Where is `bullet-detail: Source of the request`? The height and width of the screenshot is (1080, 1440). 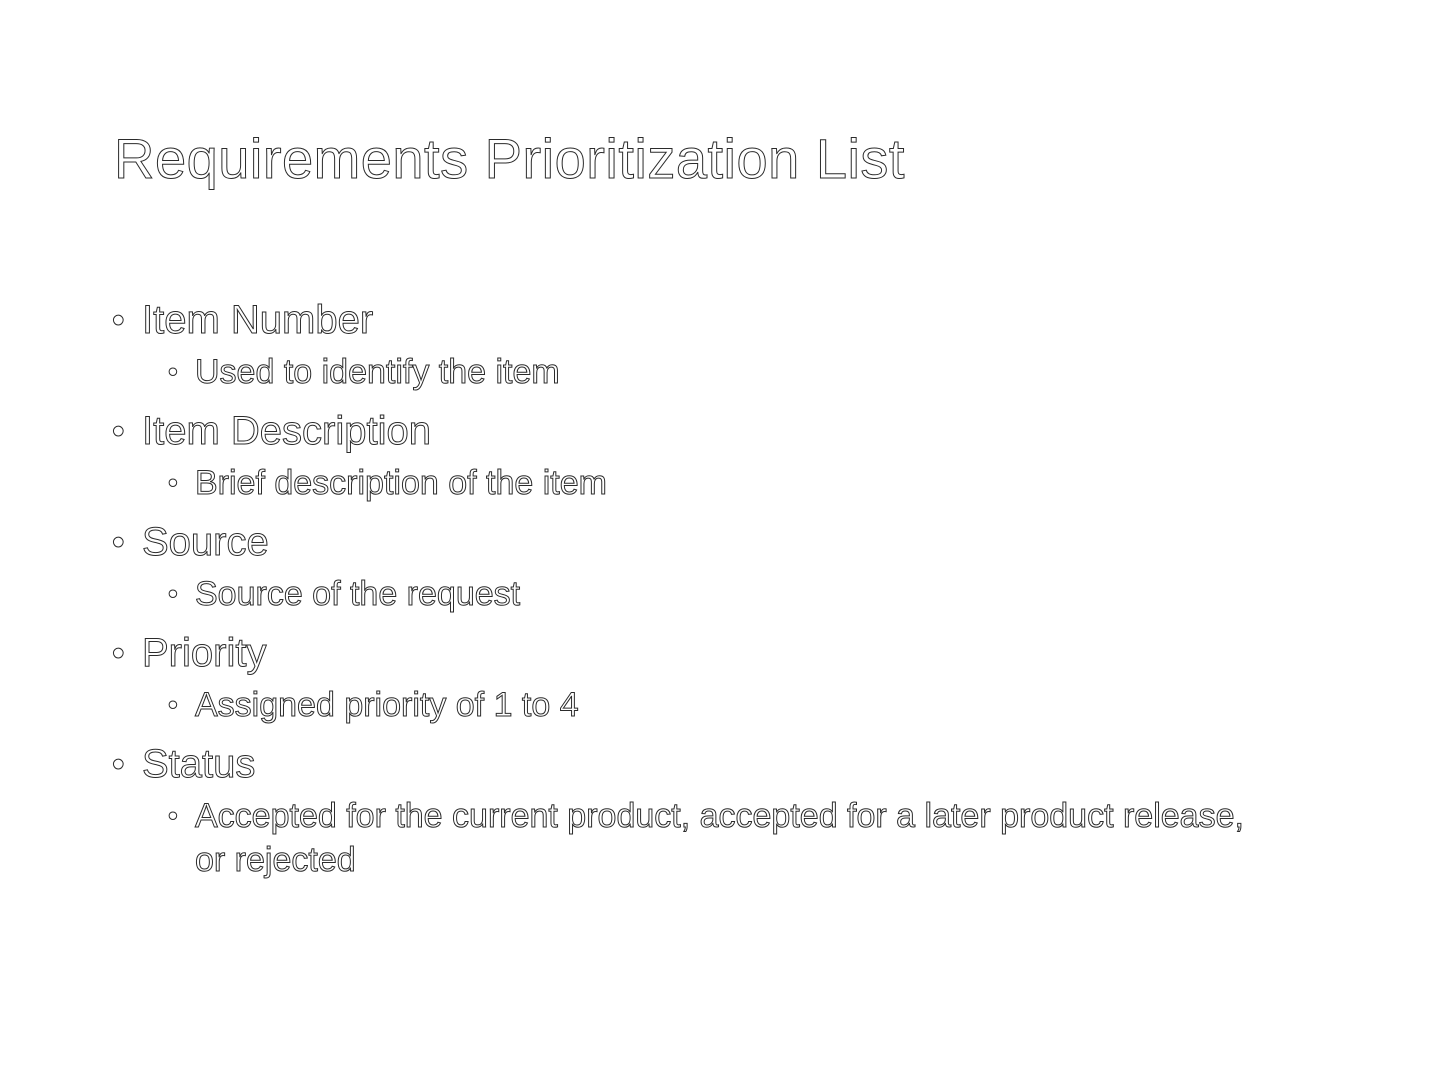
bullet-detail: Source of the request is located at coordinates (357, 594).